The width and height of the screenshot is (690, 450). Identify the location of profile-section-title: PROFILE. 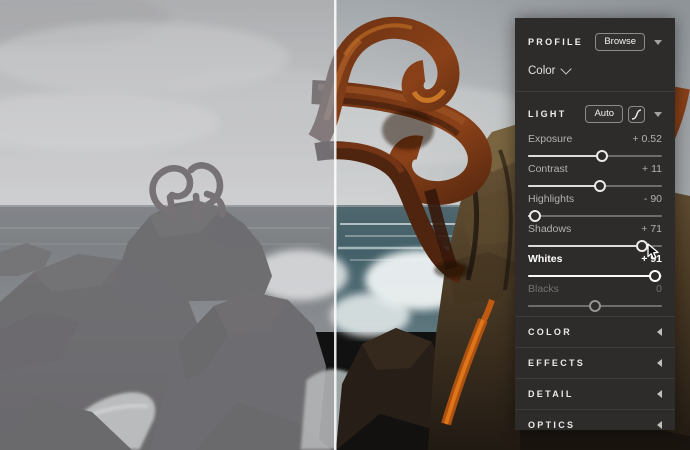
(556, 42).